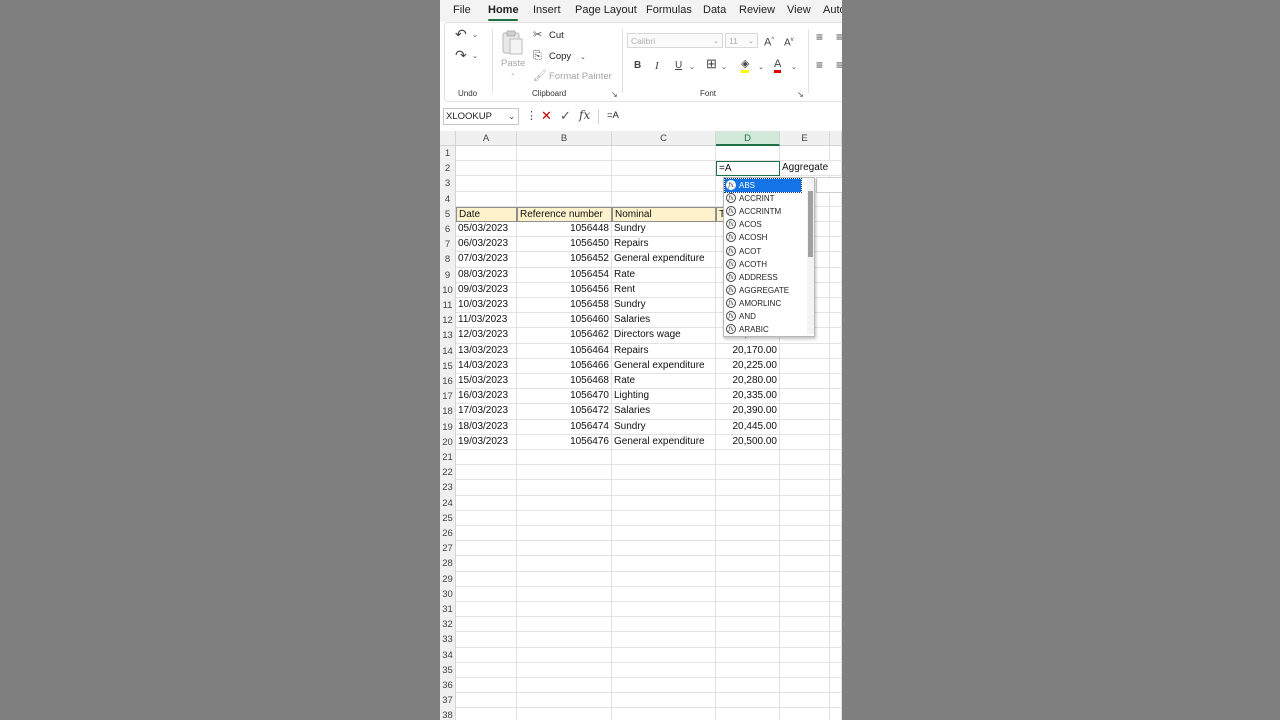 This screenshot has width=1280, height=720. I want to click on cell-f8, so click(836, 260).